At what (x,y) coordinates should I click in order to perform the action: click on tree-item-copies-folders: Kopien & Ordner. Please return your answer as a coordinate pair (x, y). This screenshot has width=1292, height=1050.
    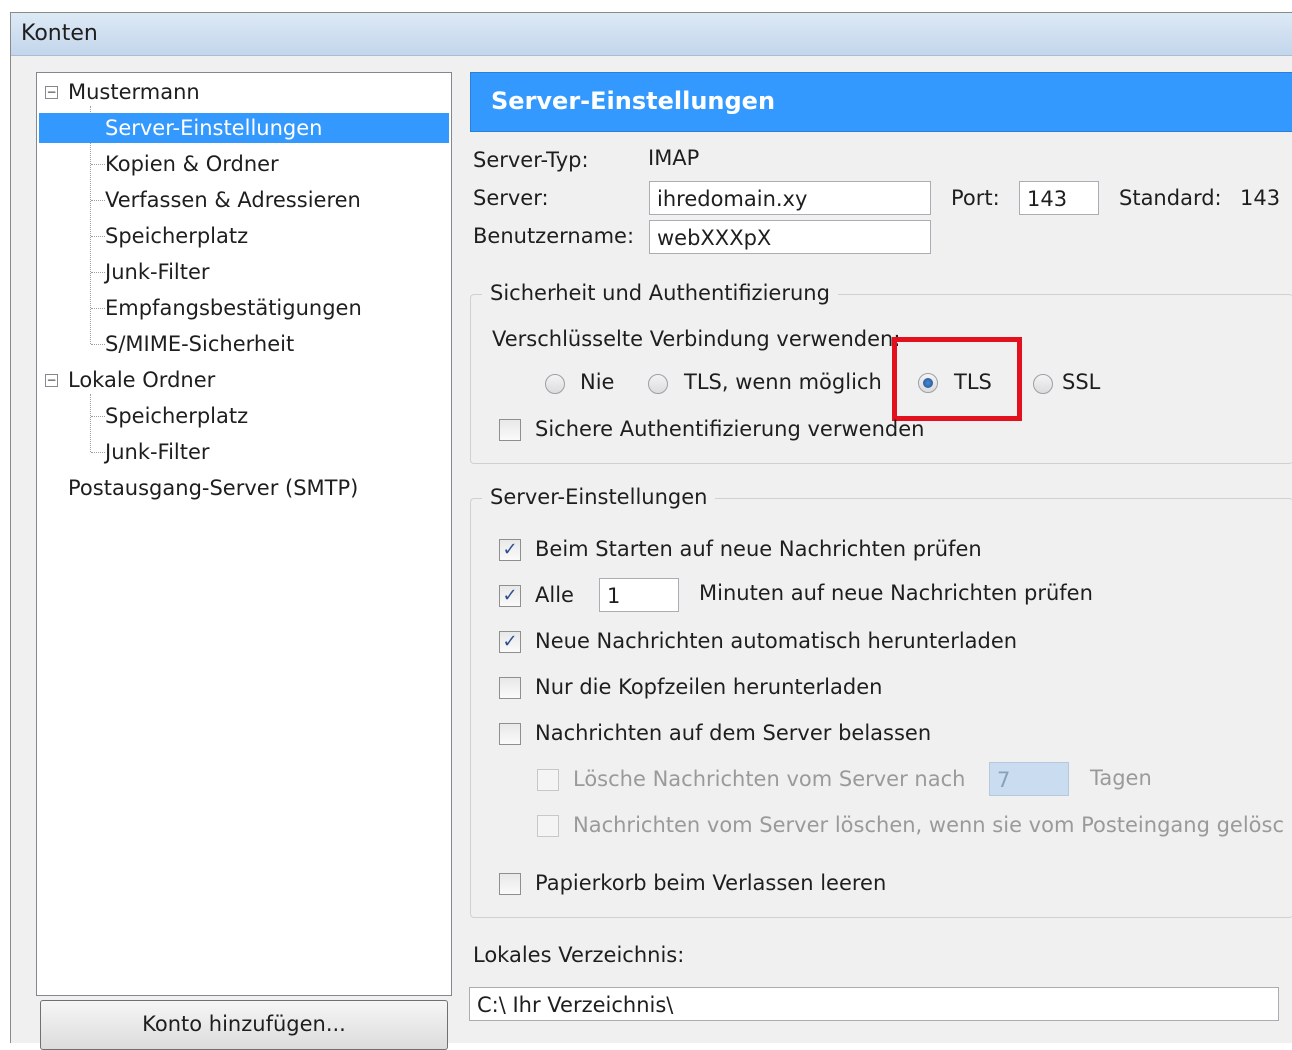
    Looking at the image, I should click on (192, 164).